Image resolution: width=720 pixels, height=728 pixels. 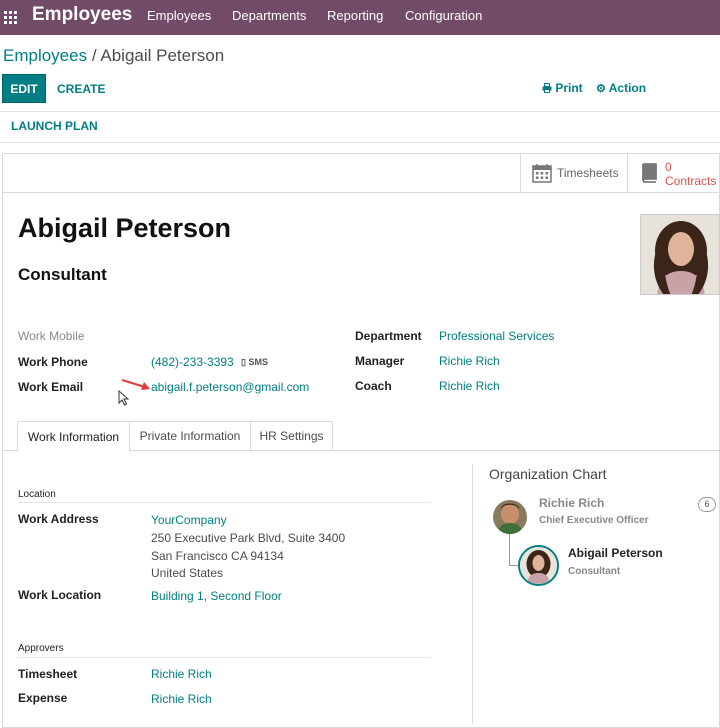 I want to click on breadcrumb: Employees / Abigail Peterson, so click(x=113, y=56).